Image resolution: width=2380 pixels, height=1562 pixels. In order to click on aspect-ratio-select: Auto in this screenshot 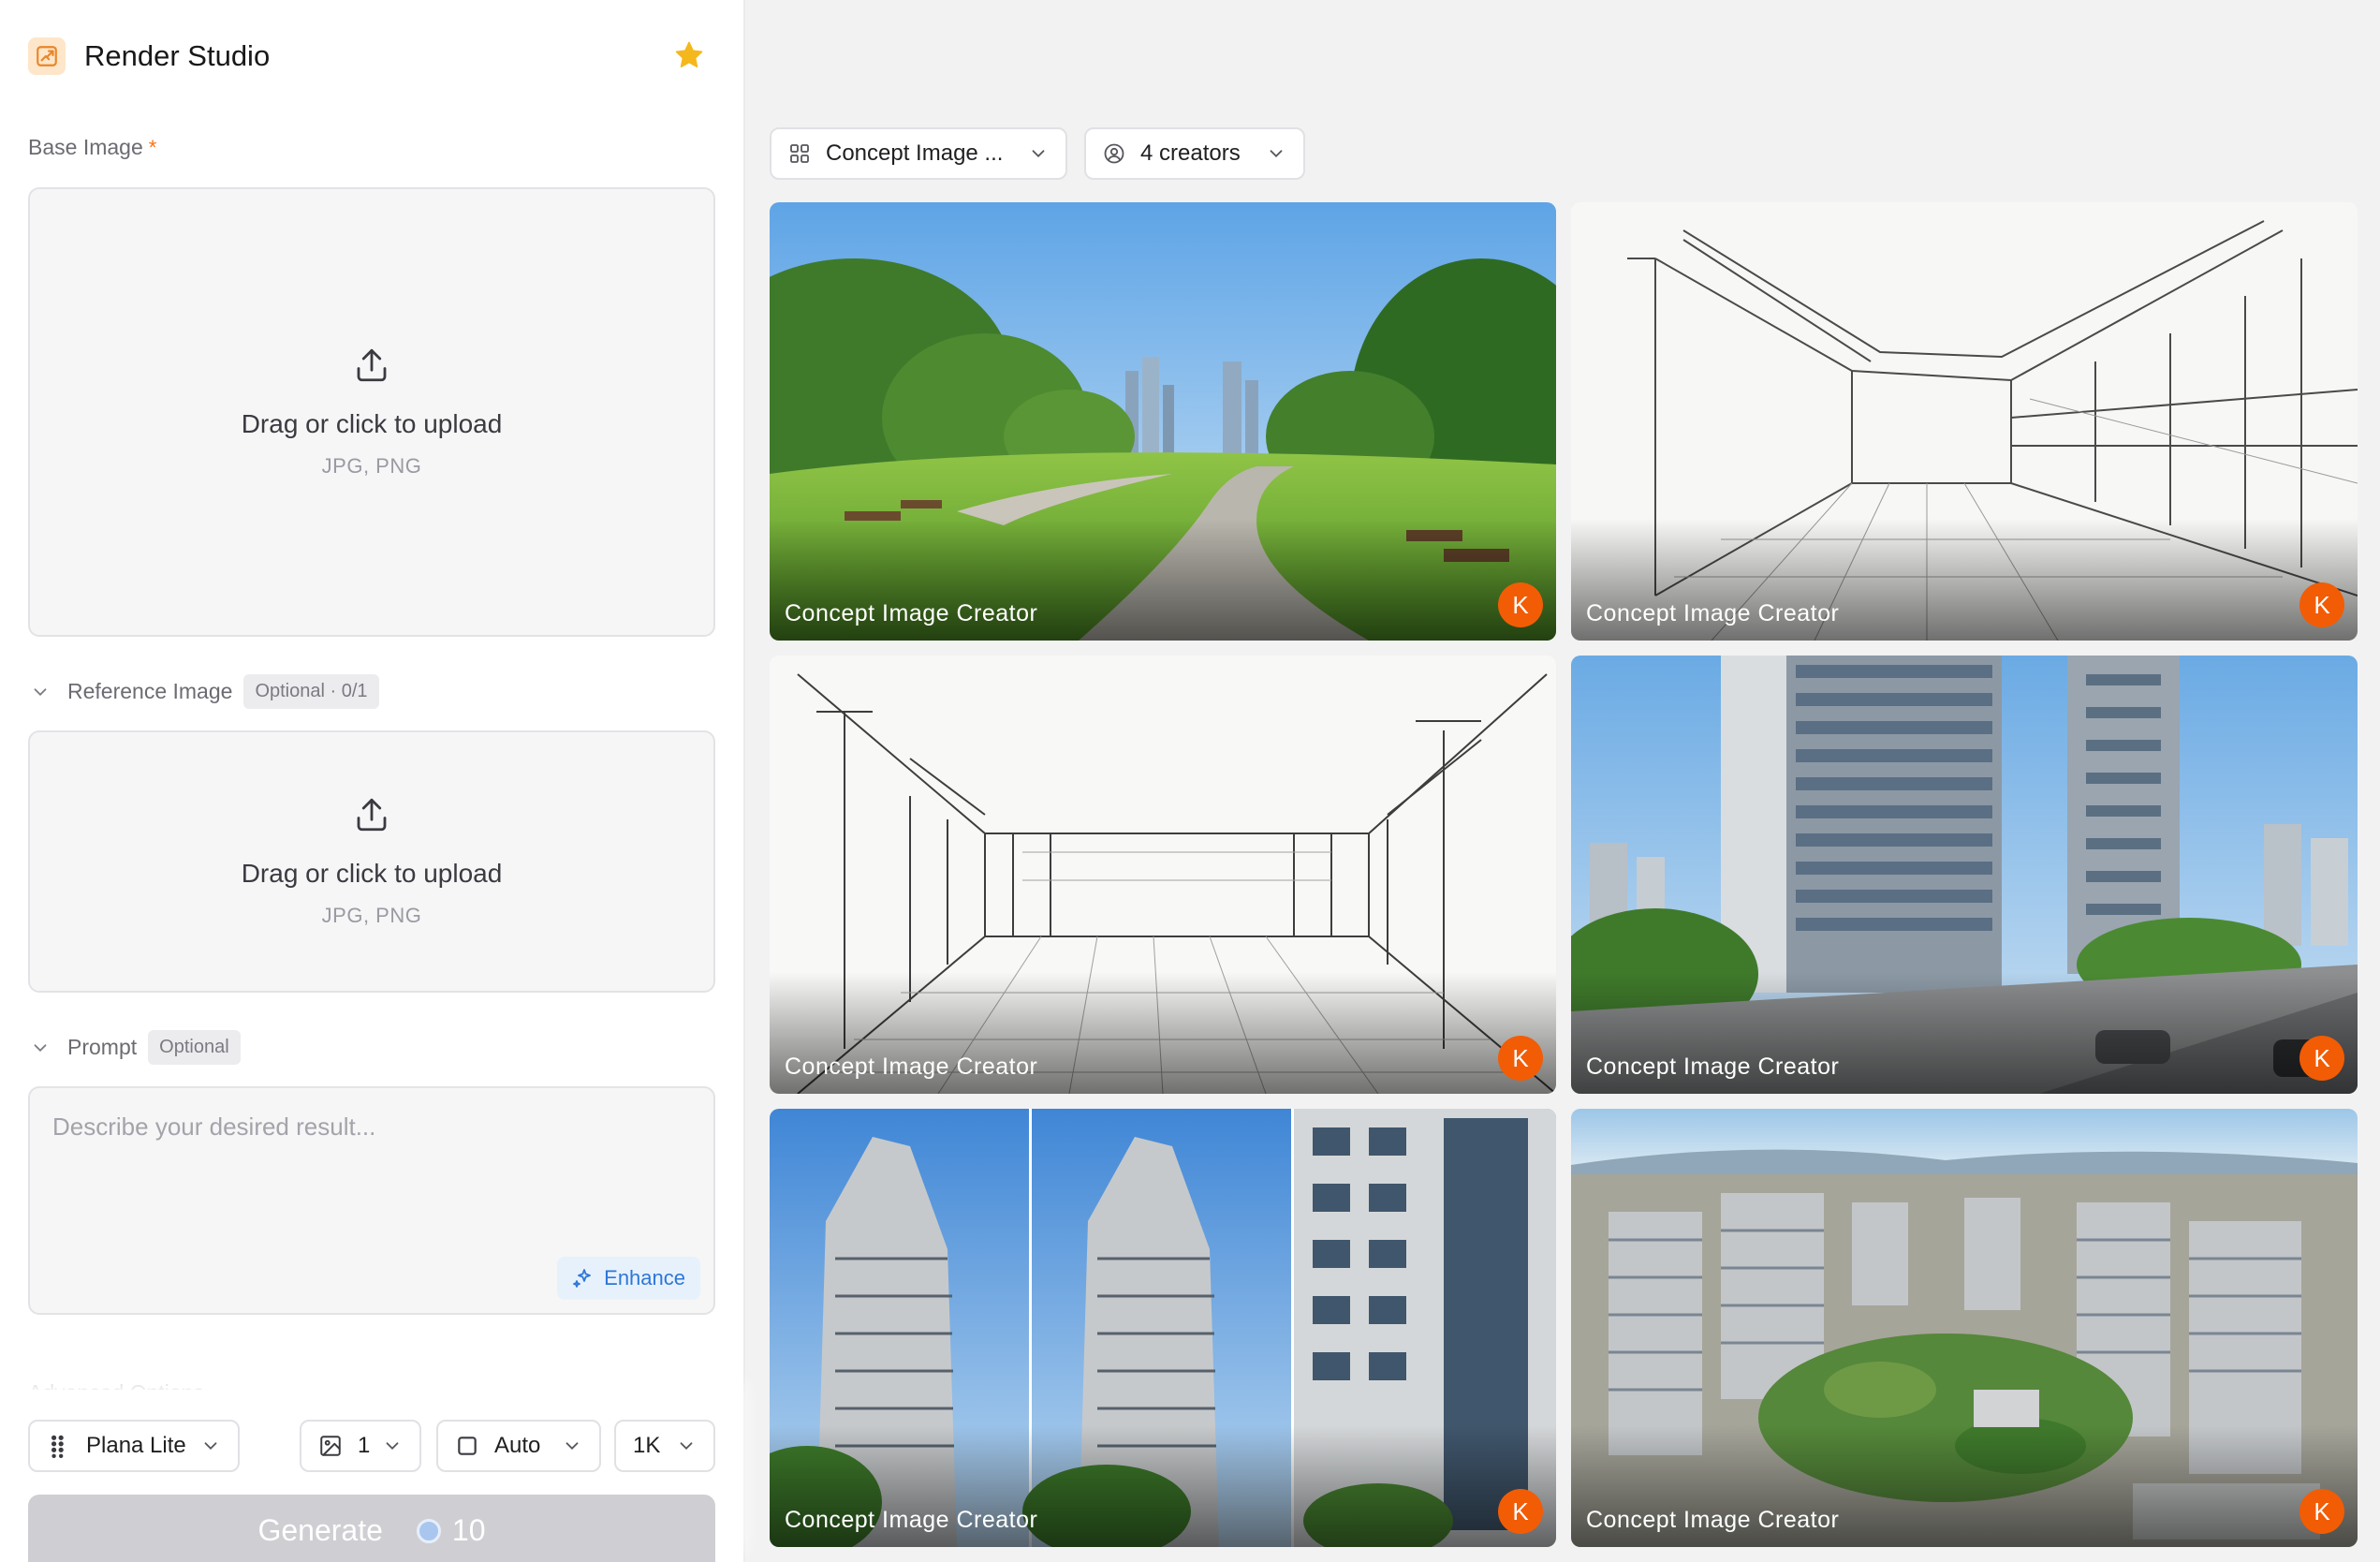, I will do `click(518, 1446)`.